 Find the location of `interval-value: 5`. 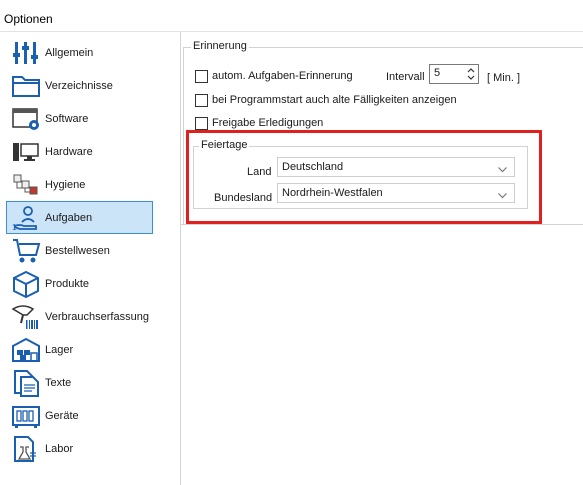

interval-value: 5 is located at coordinates (437, 73).